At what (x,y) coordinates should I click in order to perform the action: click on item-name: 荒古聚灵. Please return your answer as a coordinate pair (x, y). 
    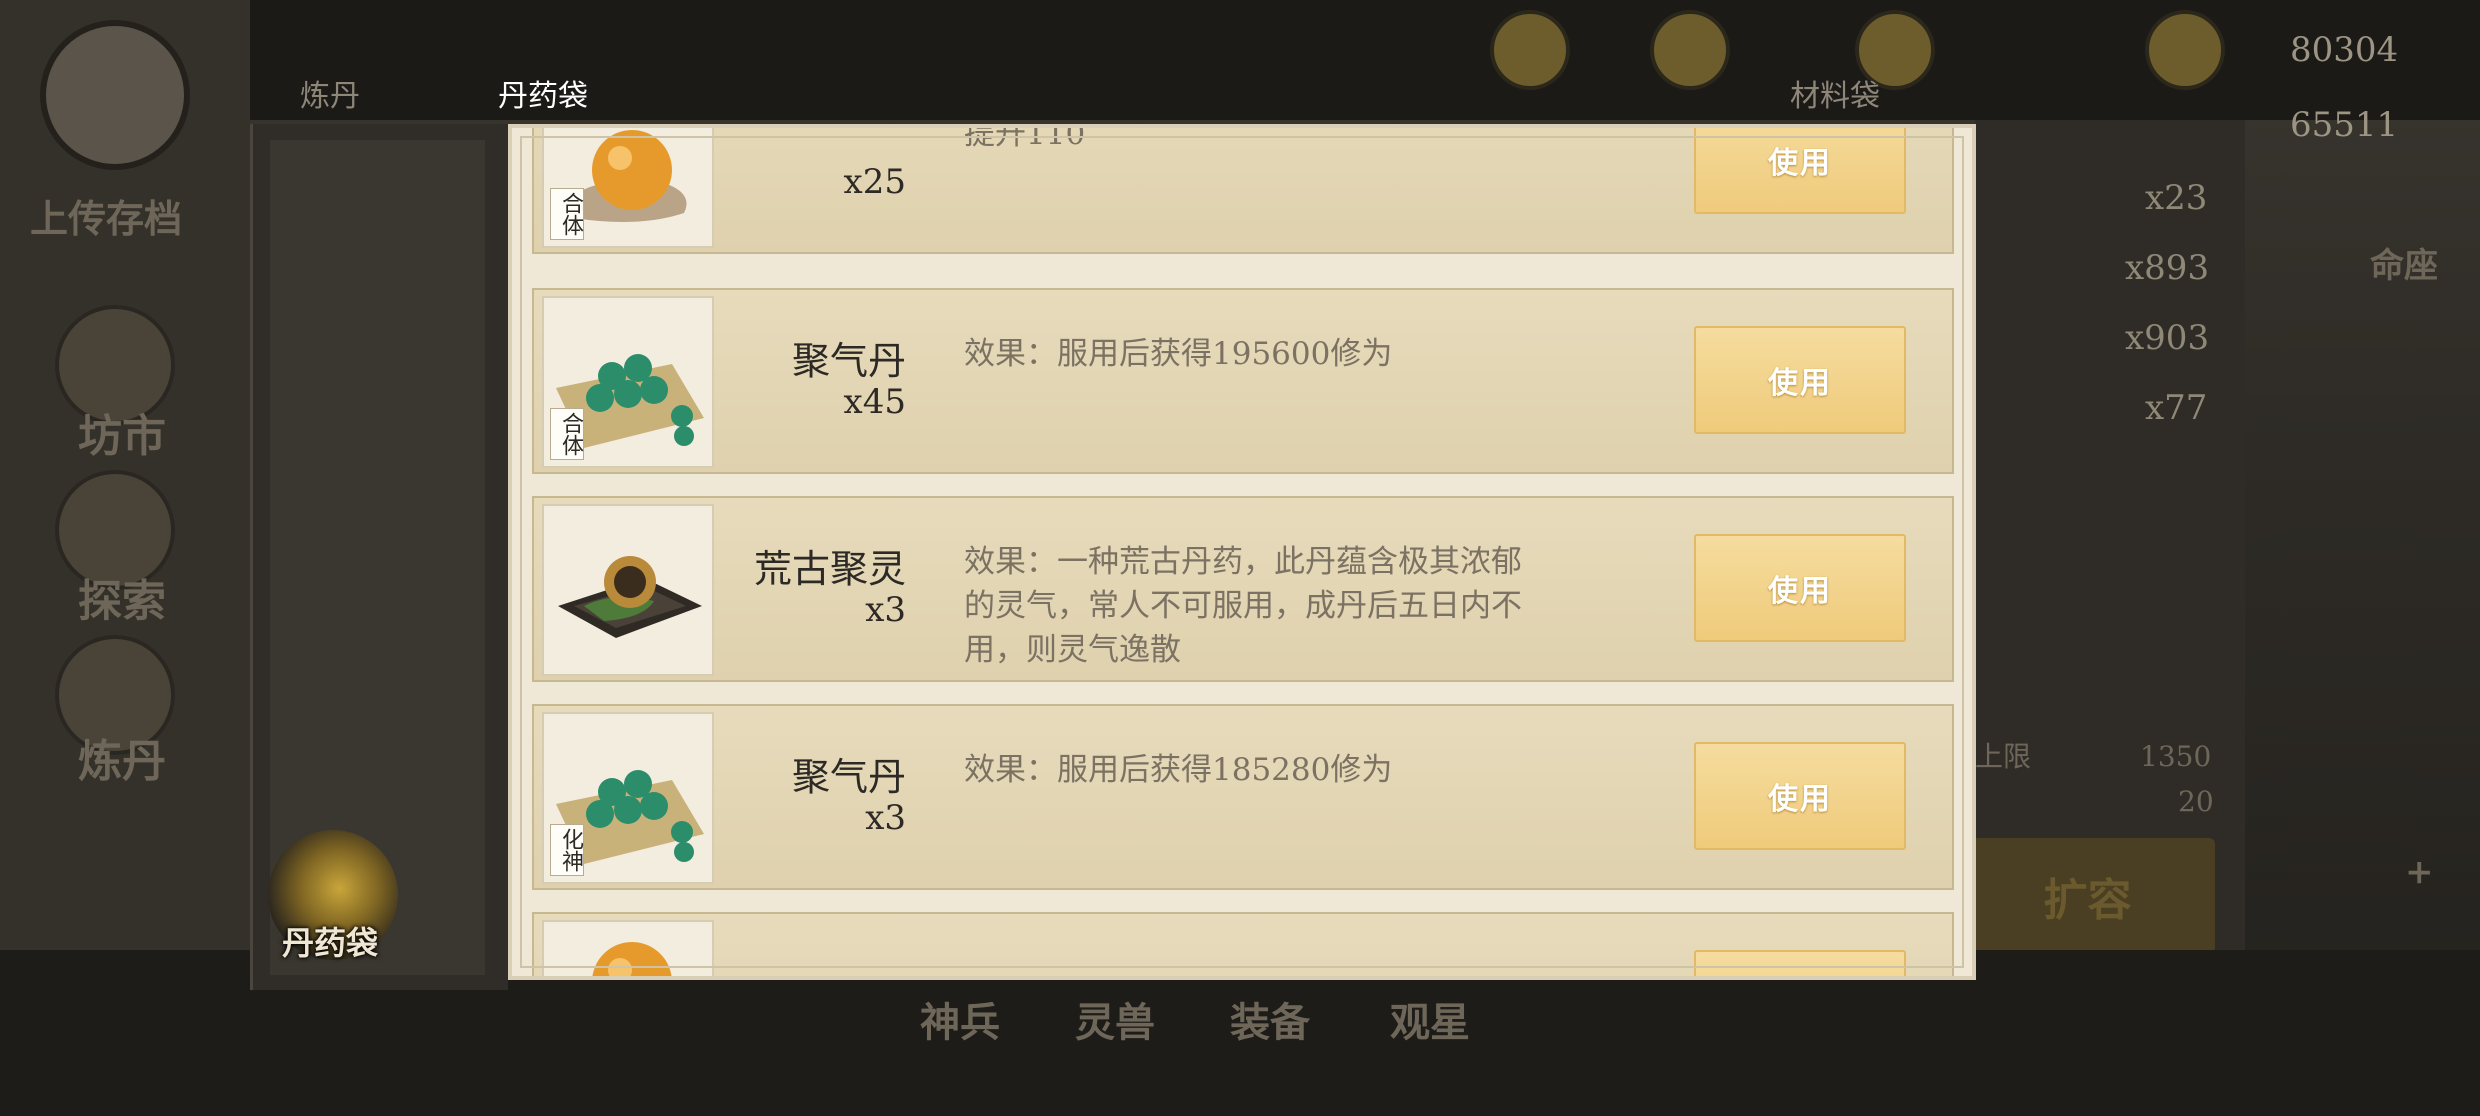
    Looking at the image, I should click on (829, 569).